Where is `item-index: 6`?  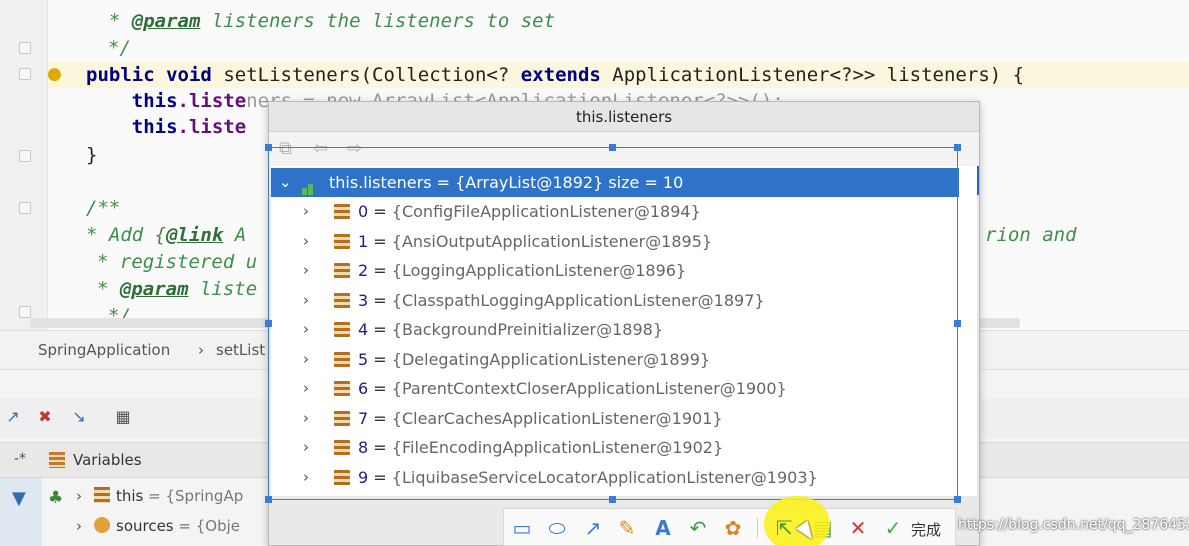 item-index: 6 is located at coordinates (363, 388).